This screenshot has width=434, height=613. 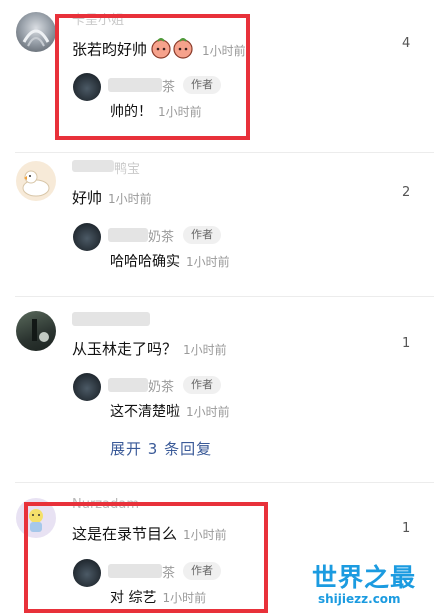 I want to click on comment-body: 从玉林走了吗？, so click(x=125, y=349).